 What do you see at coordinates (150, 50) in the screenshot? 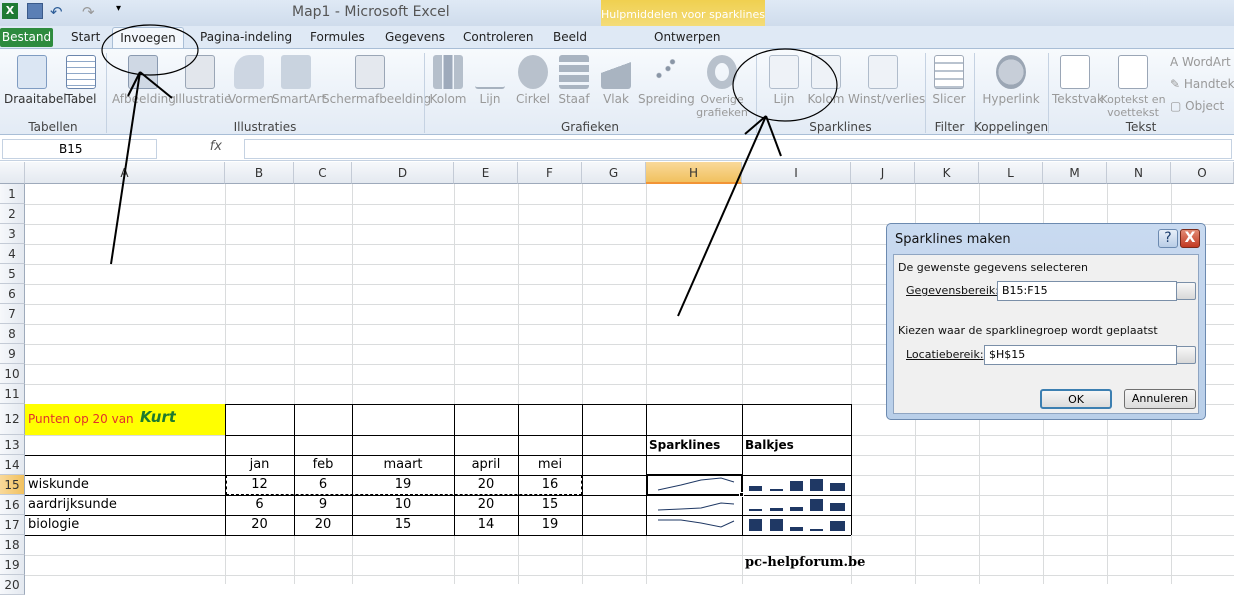
I see `circle-annotation-invoegen` at bounding box center [150, 50].